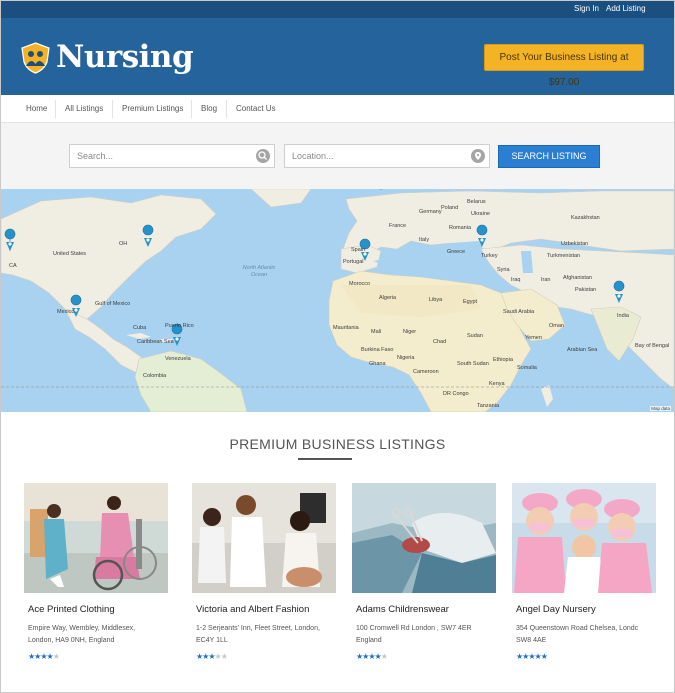  Describe the element at coordinates (623, 316) in the screenshot. I see `map-label: India` at that location.